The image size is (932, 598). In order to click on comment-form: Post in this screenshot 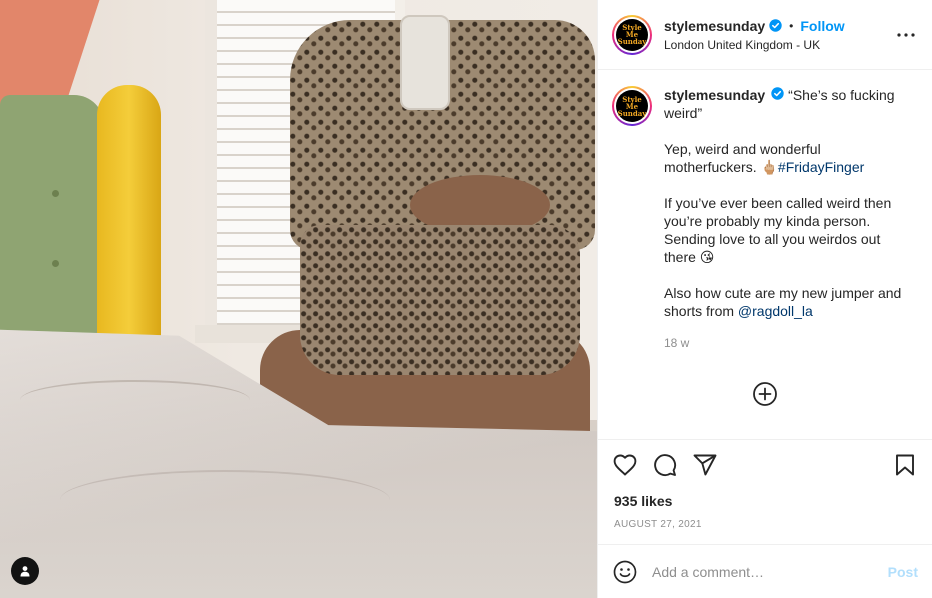, I will do `click(765, 571)`.